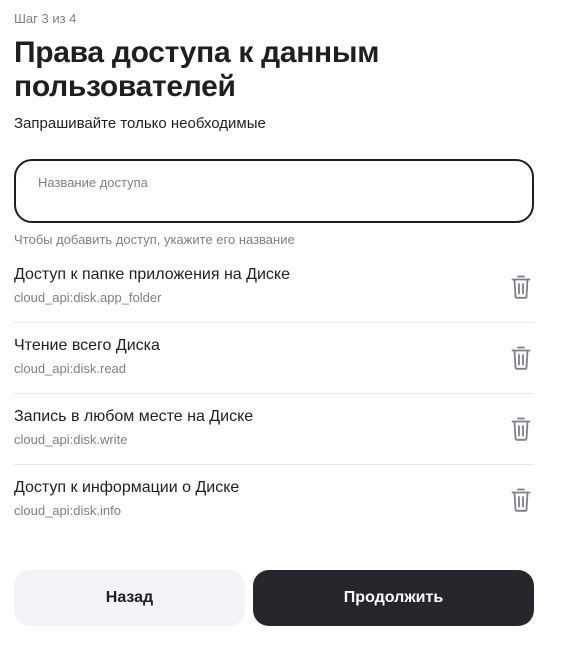 The image size is (564, 658). I want to click on continue-button: Продолжить, so click(393, 598).